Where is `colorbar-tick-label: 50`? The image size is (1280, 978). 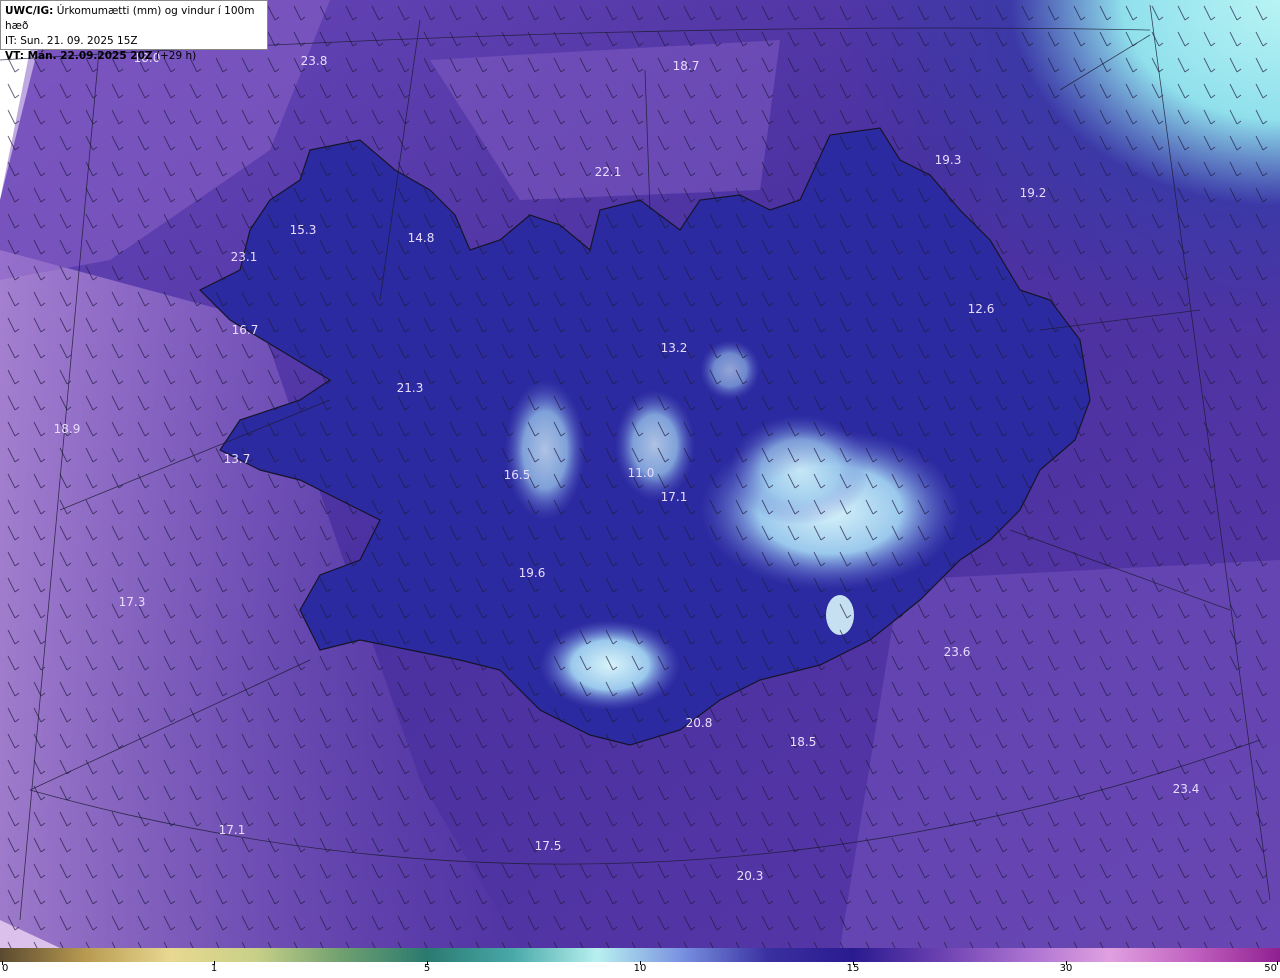 colorbar-tick-label: 50 is located at coordinates (1270, 968).